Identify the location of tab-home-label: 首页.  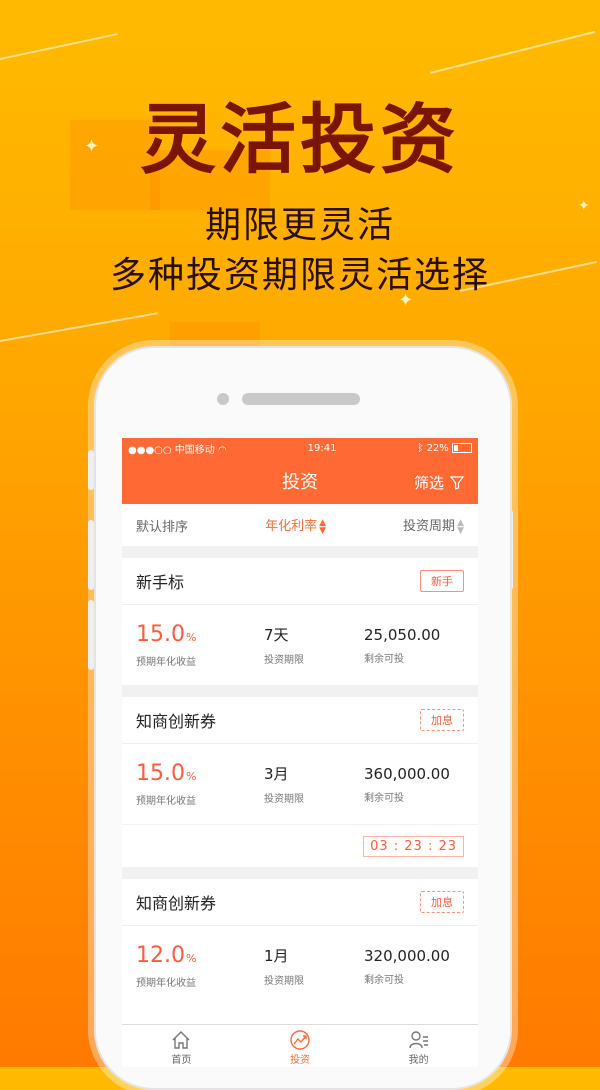
(181, 1060).